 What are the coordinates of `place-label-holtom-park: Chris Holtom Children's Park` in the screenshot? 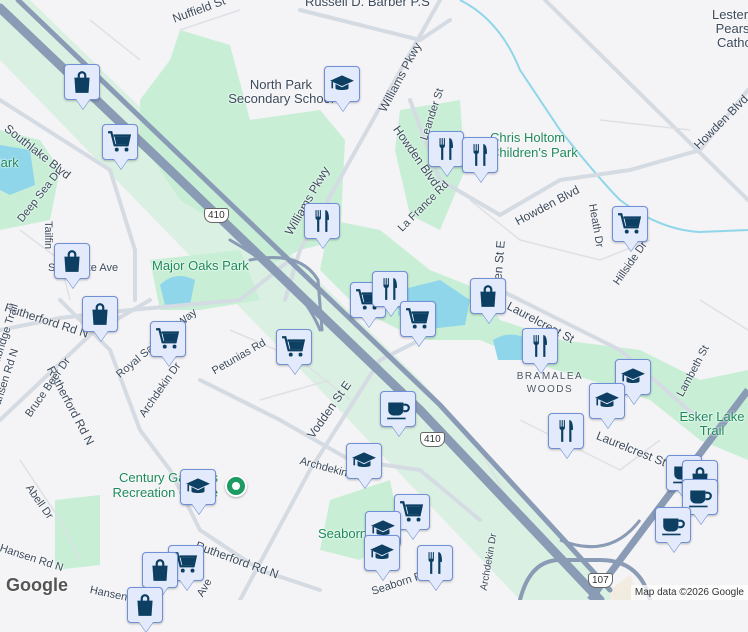 It's located at (535, 145).